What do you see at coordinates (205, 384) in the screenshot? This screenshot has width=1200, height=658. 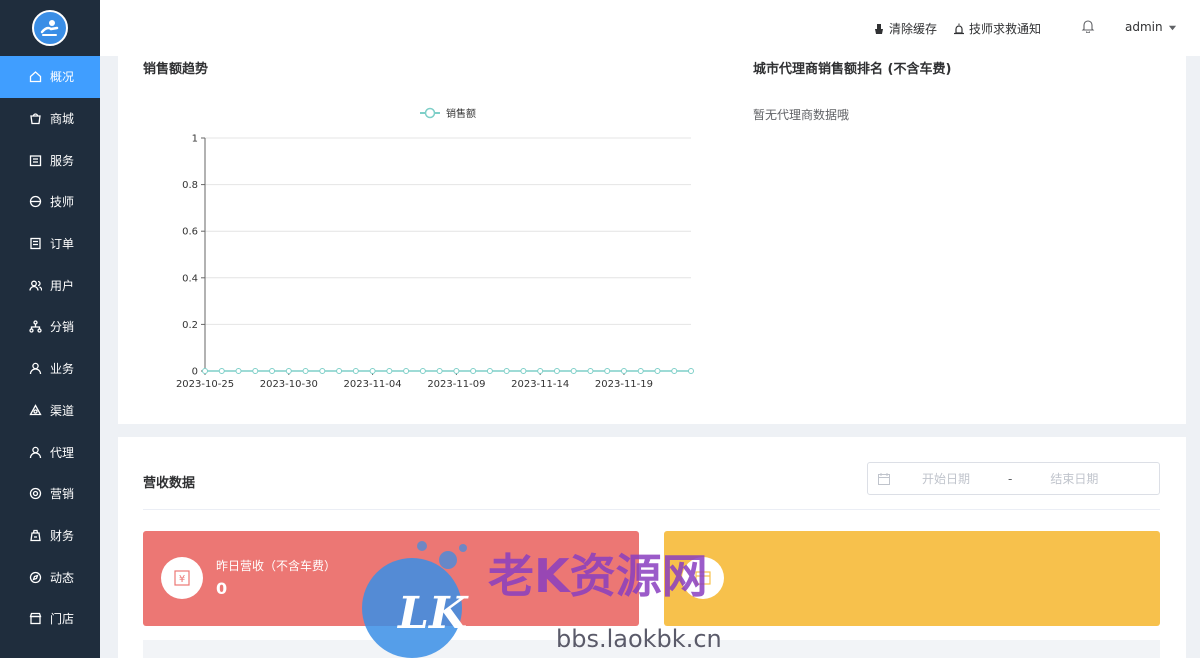 I see `x-tick-label: 2023-10-25` at bounding box center [205, 384].